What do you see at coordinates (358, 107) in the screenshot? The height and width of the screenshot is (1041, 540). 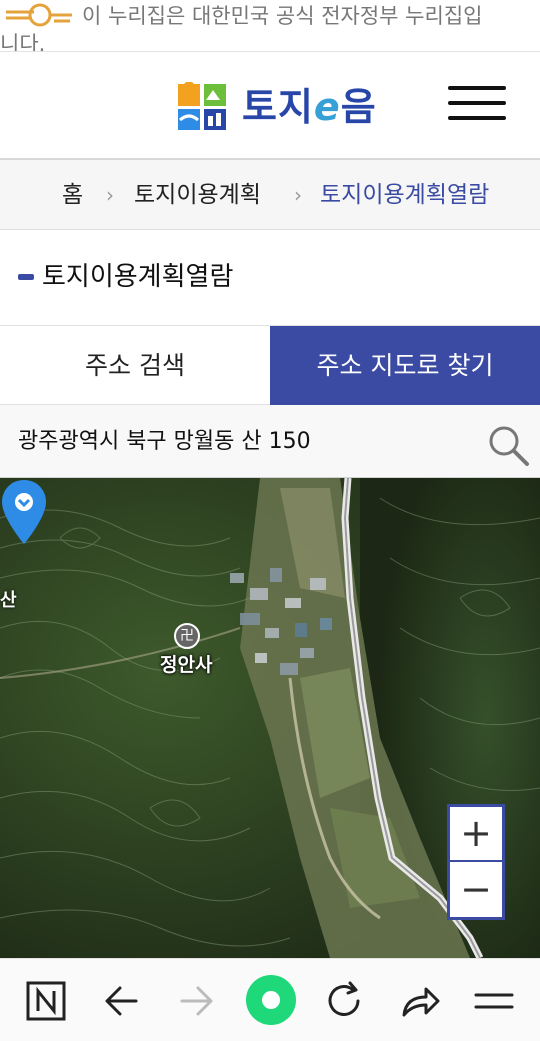 I see `logo-text-b: 음` at bounding box center [358, 107].